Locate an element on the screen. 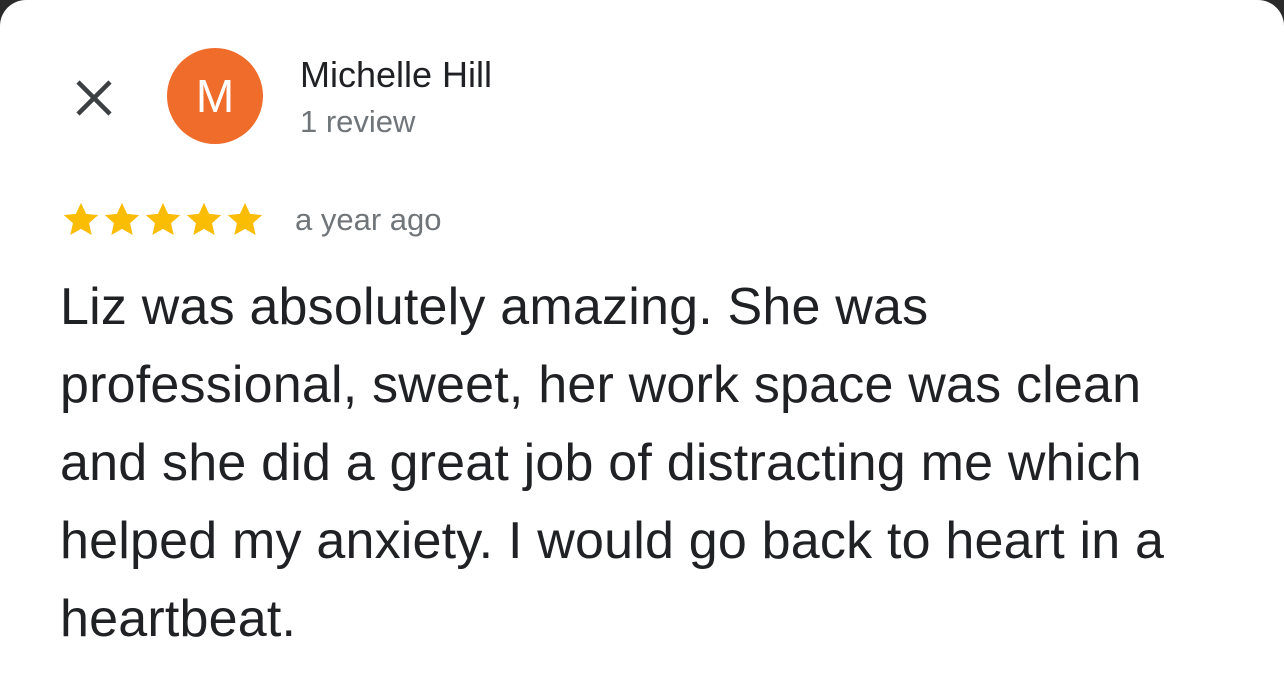  avatar: M is located at coordinates (215, 96).